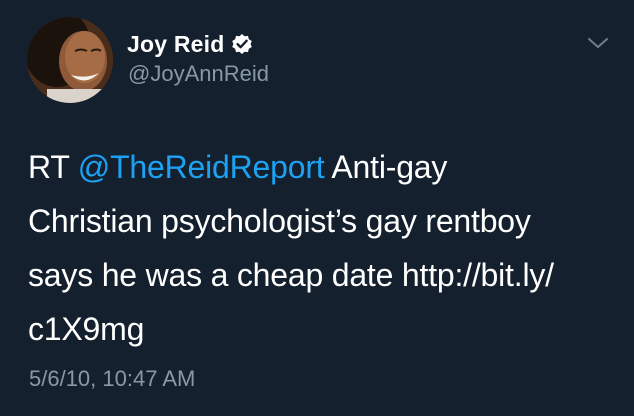  I want to click on display-name: Joy Reid, so click(175, 44).